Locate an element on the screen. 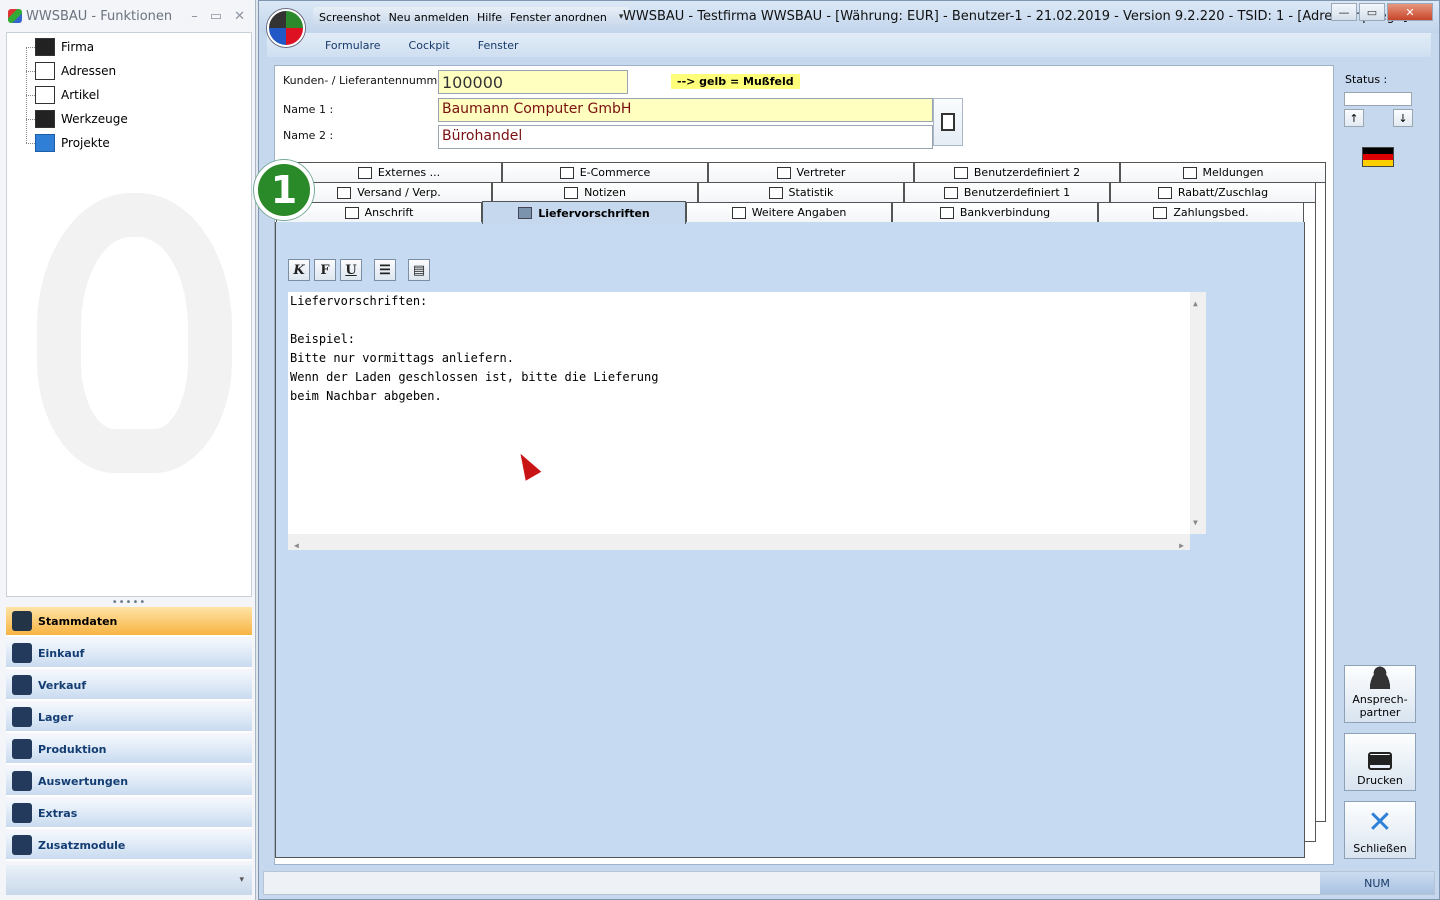 Image resolution: width=1440 pixels, height=900 pixels. scroll-down-icon: ▼ is located at coordinates (1195, 522).